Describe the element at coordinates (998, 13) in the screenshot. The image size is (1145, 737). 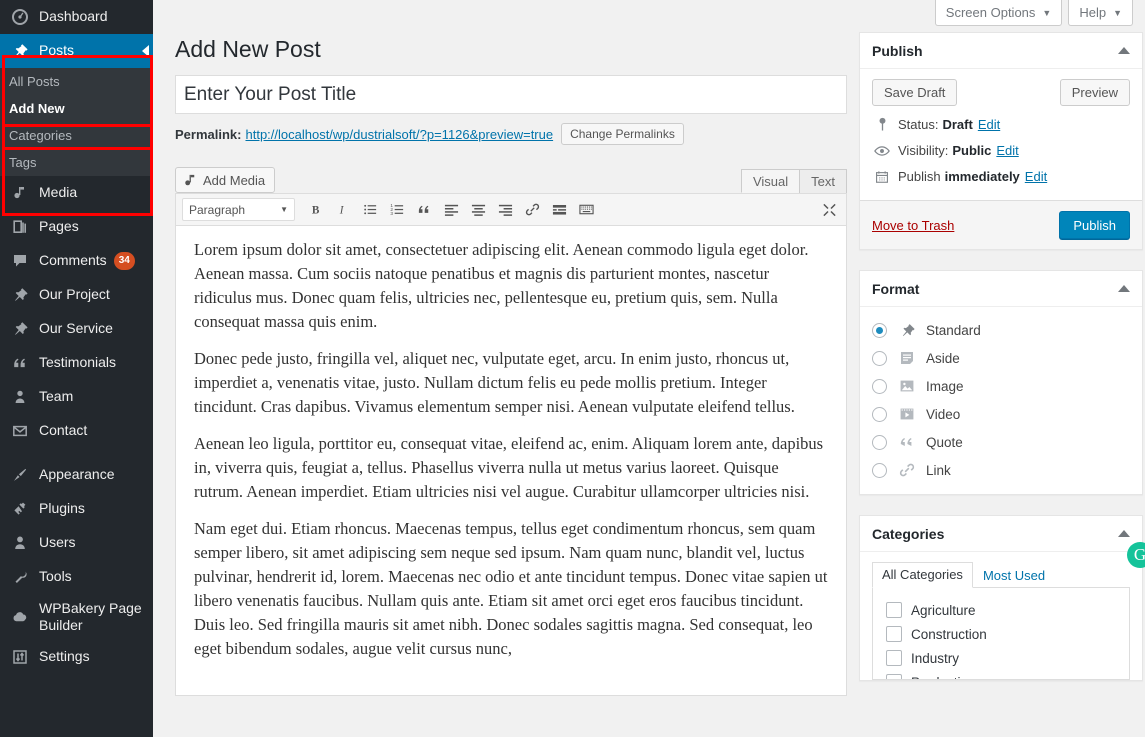
I see `screen-options-button: Screen Options ▼` at that location.